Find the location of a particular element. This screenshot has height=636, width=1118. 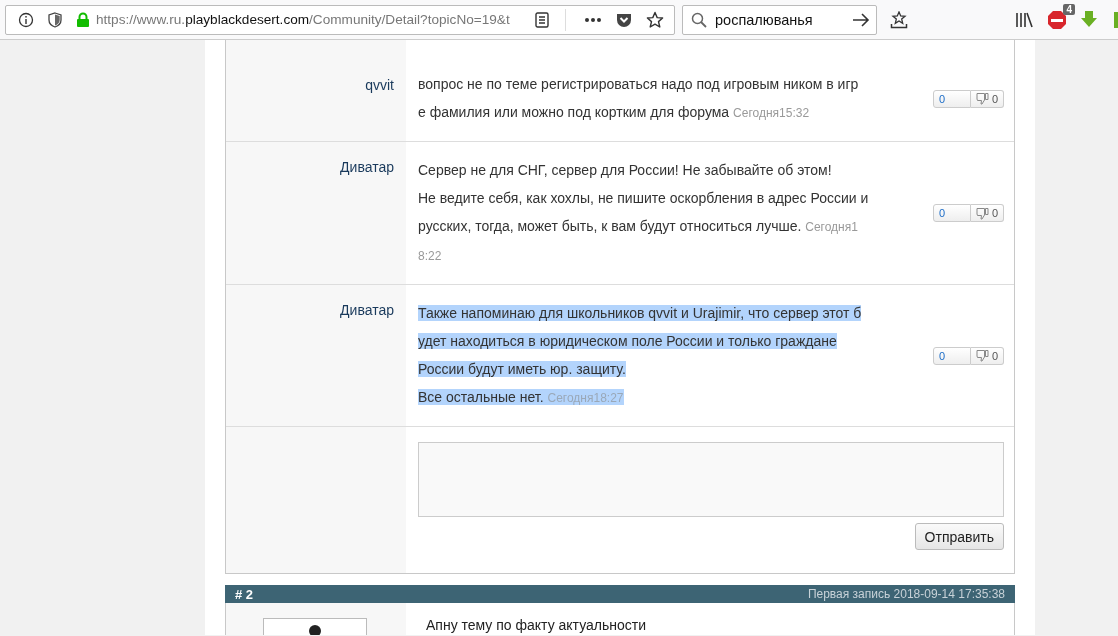

avatar-silhouette is located at coordinates (315, 630).